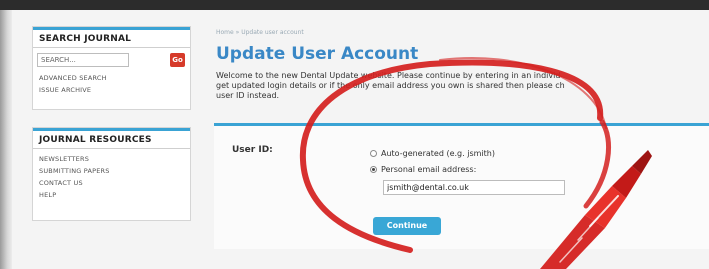 The height and width of the screenshot is (269, 709). What do you see at coordinates (429, 169) in the screenshot?
I see `personal-email-label: Personal email address:` at bounding box center [429, 169].